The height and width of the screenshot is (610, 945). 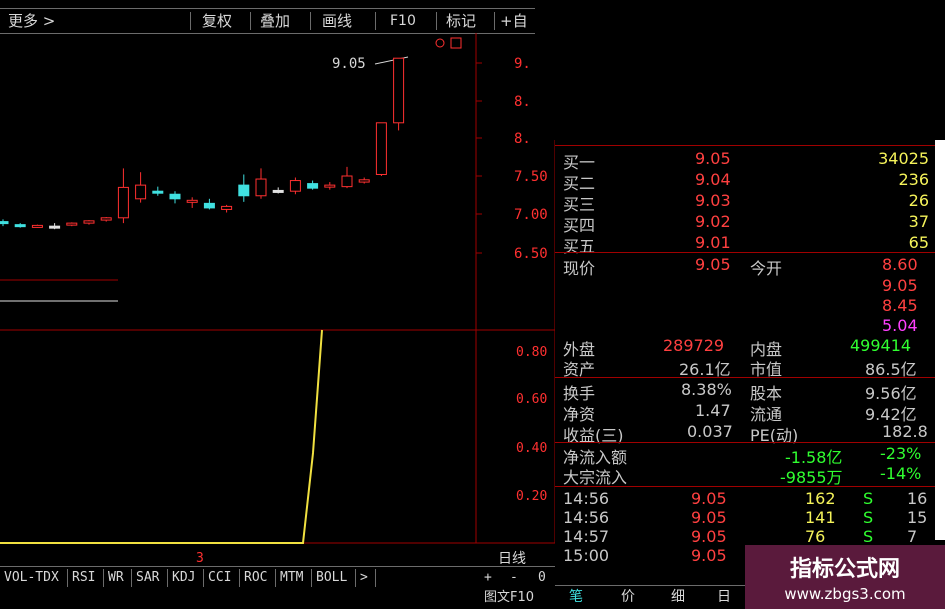 I want to click on indicator-tick-label: 0.40, so click(x=531, y=448).